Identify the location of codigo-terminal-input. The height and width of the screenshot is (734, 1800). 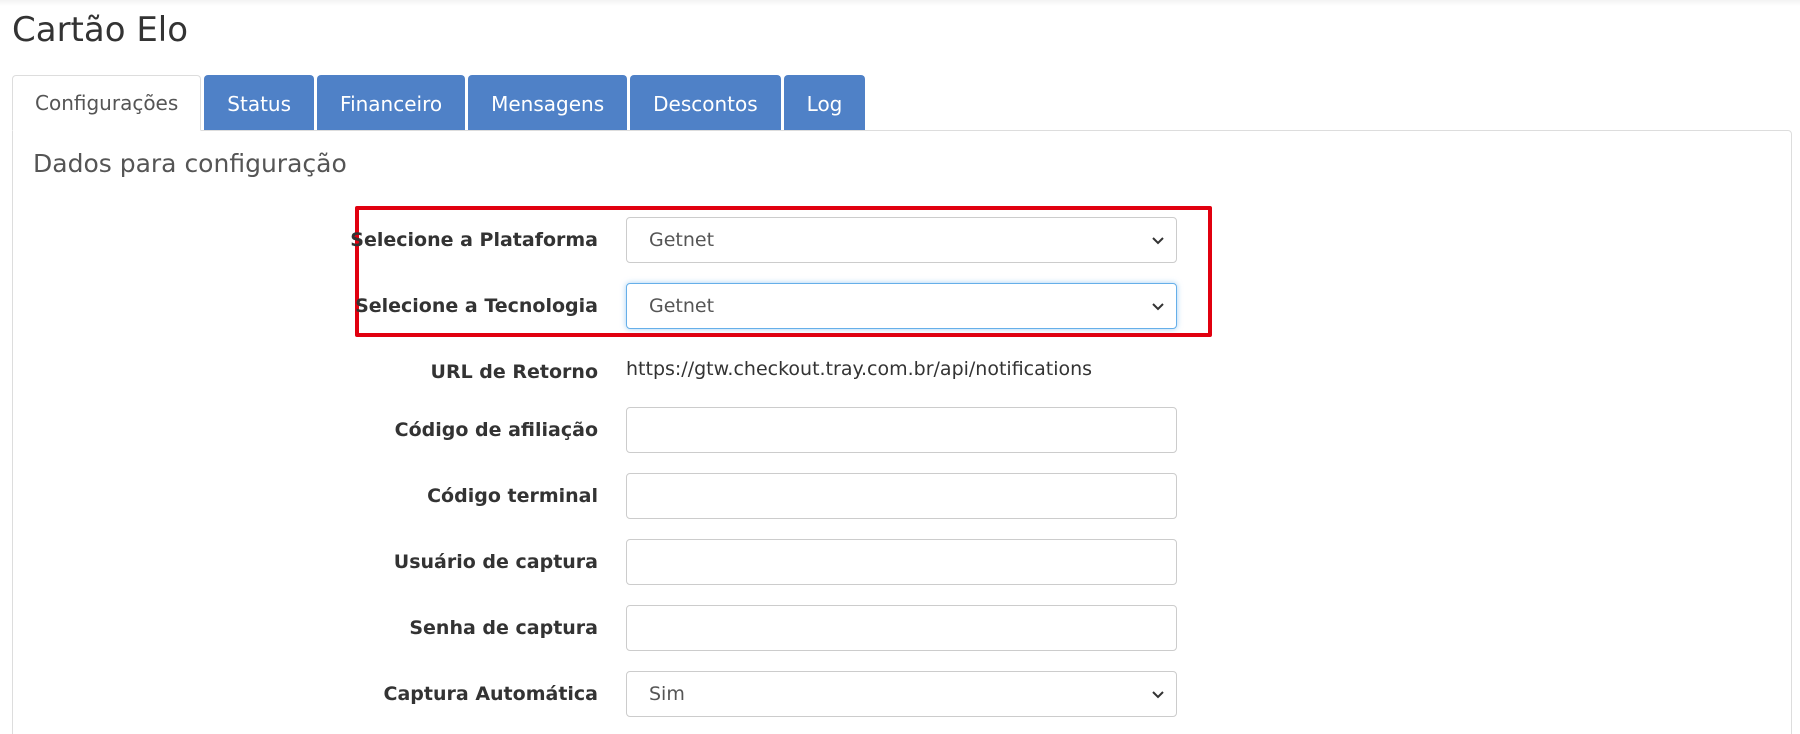
(901, 496).